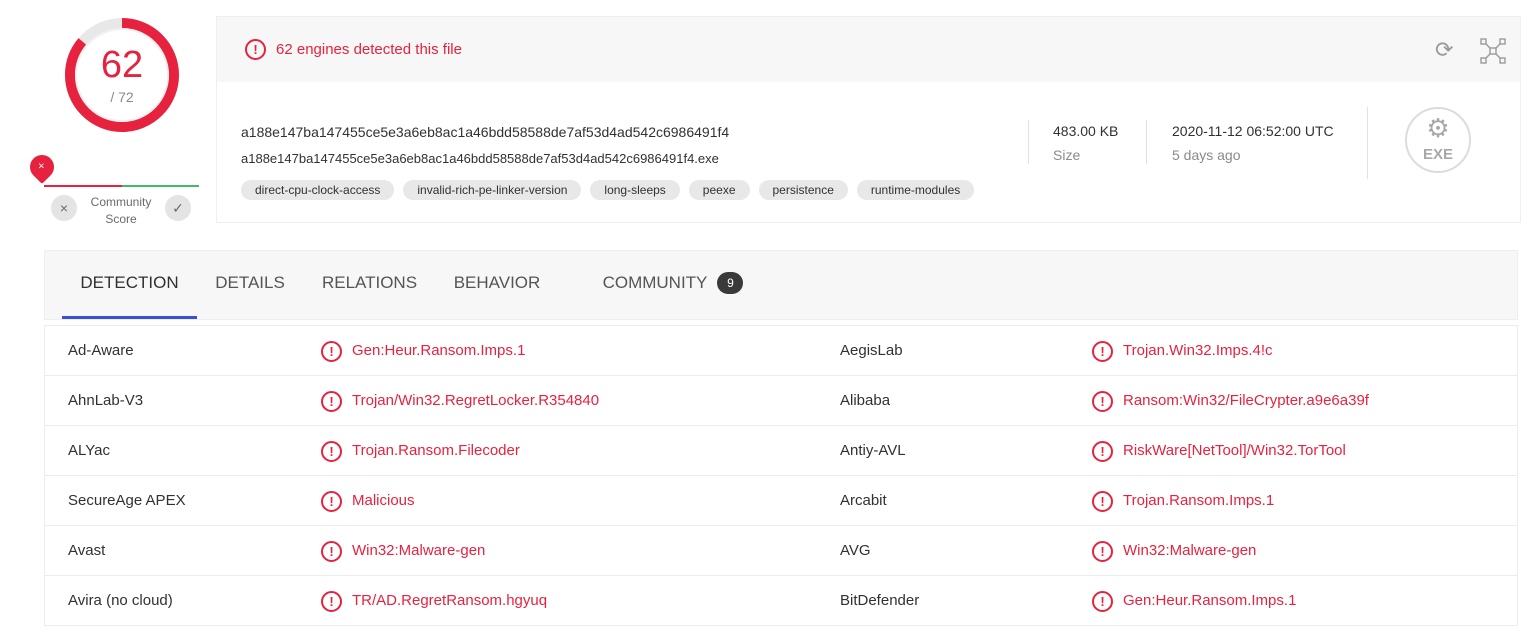 The image size is (1531, 633). What do you see at coordinates (1198, 501) in the screenshot?
I see `detection-label: Trojan.Ransom.Imps.1` at bounding box center [1198, 501].